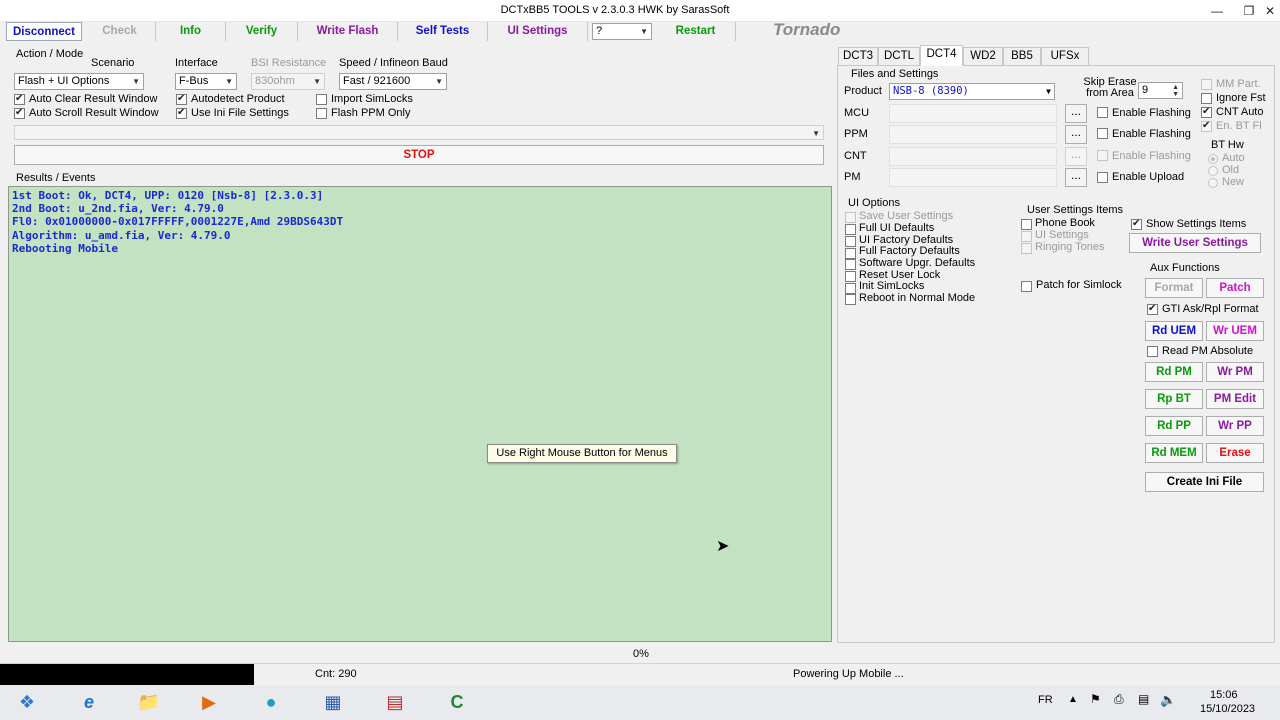  I want to click on ppm-field, so click(973, 134).